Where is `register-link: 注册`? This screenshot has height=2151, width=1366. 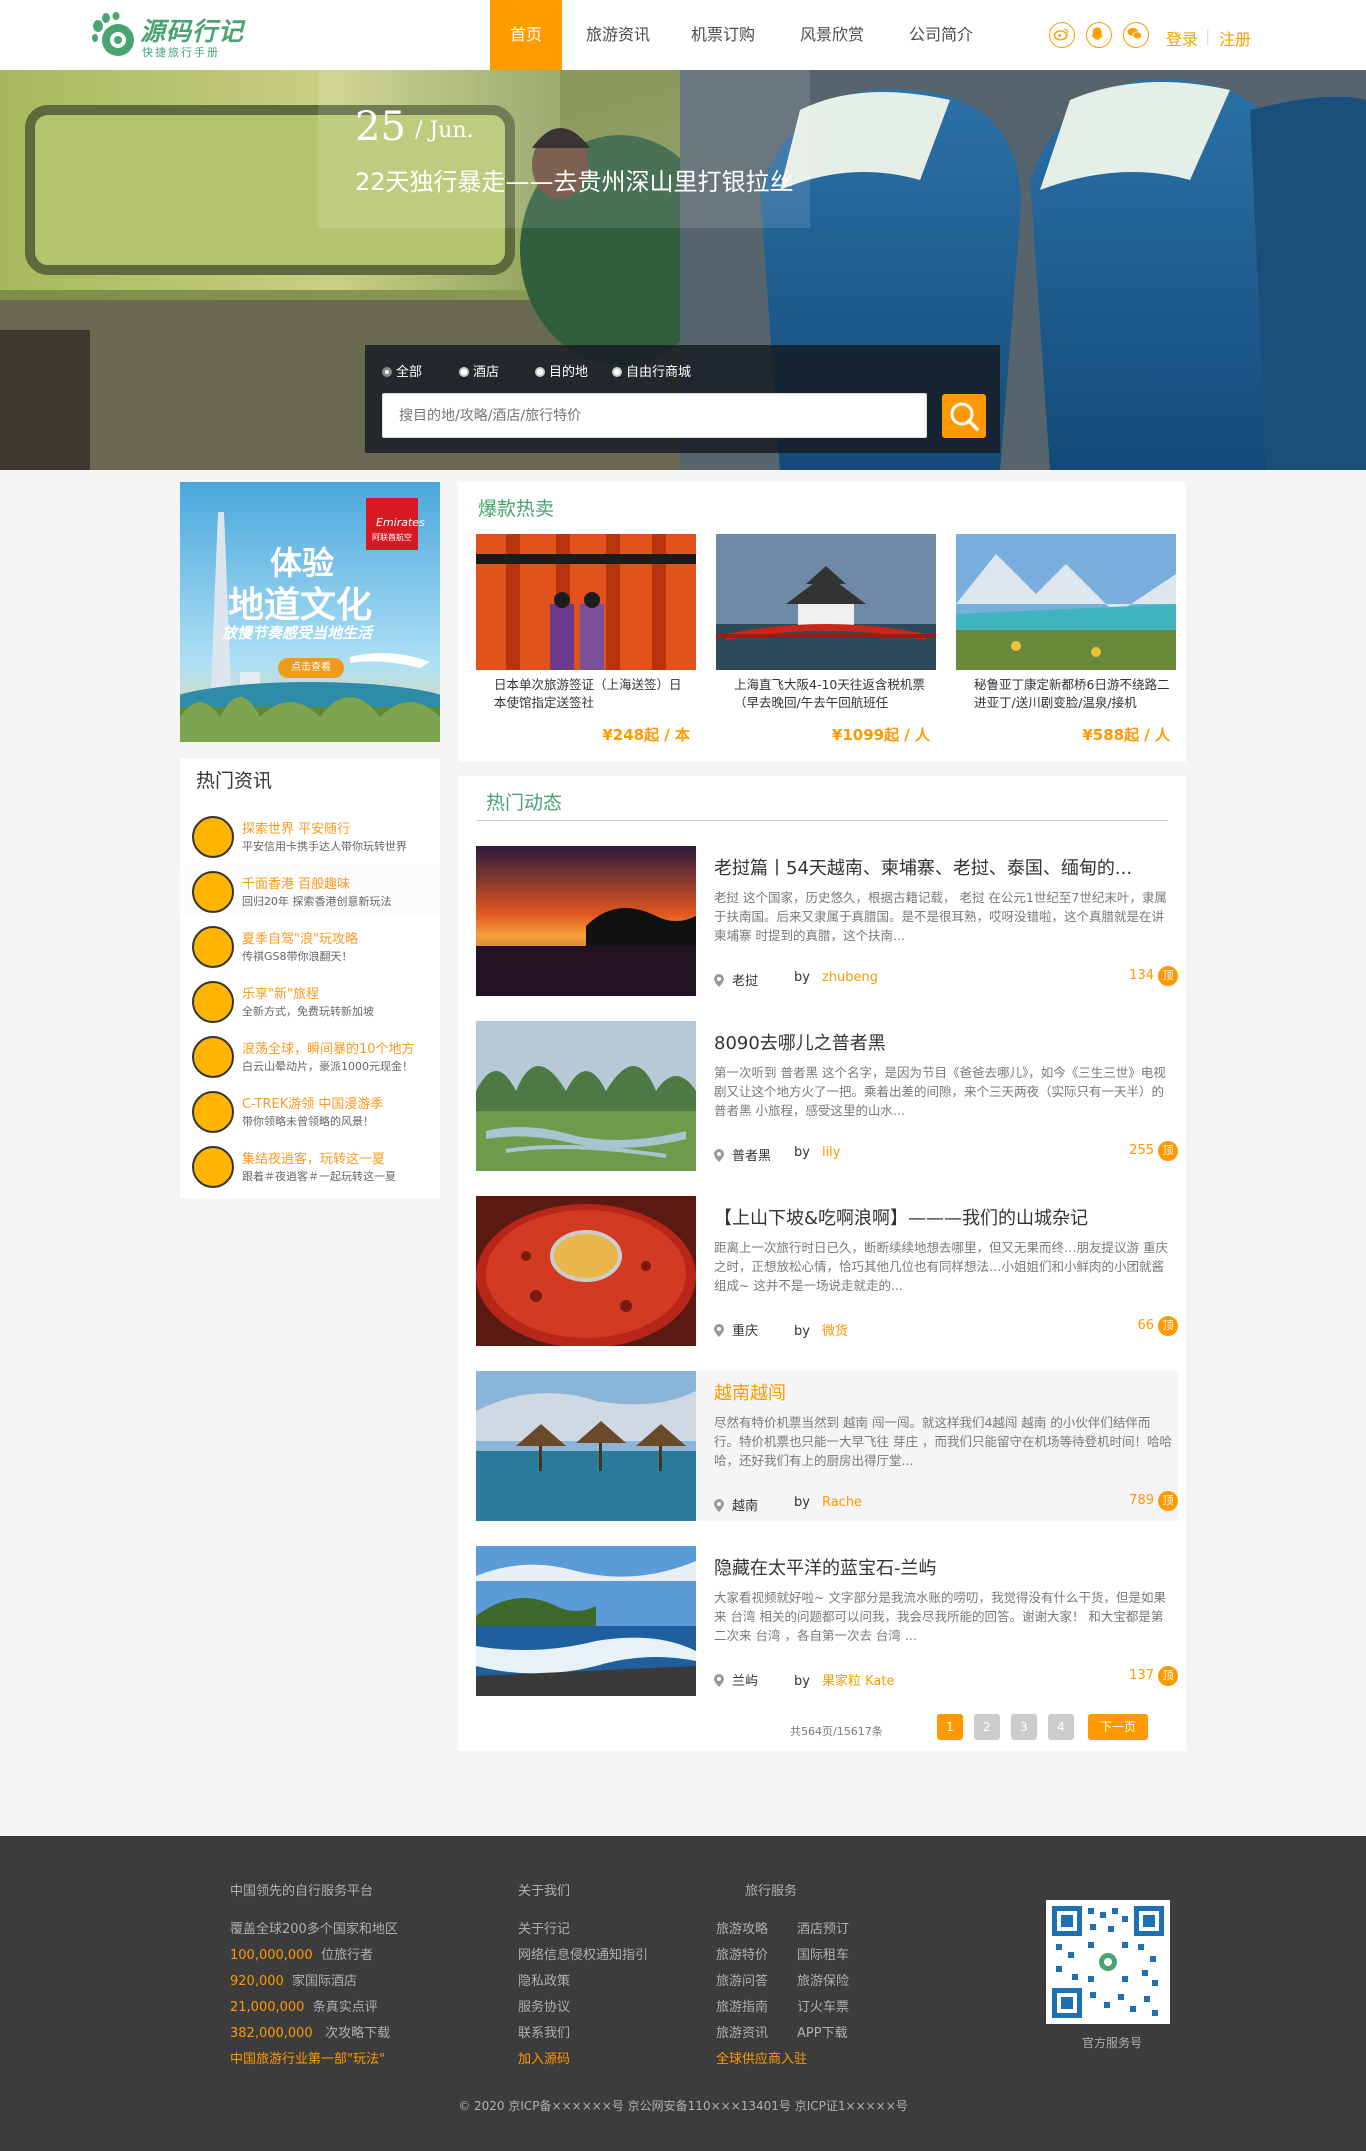 register-link: 注册 is located at coordinates (1235, 38).